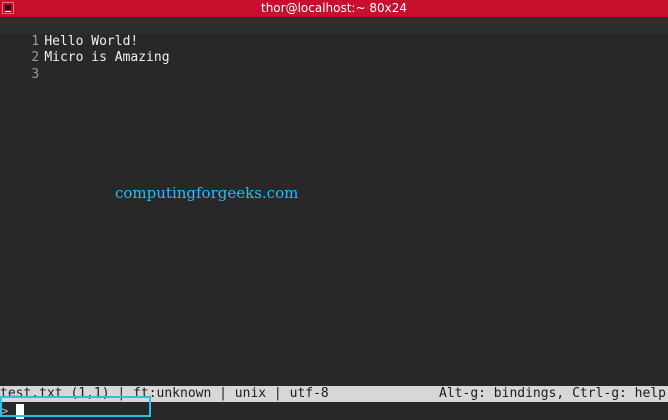 The height and width of the screenshot is (420, 668). I want to click on annotation-highlight-box, so click(75, 406).